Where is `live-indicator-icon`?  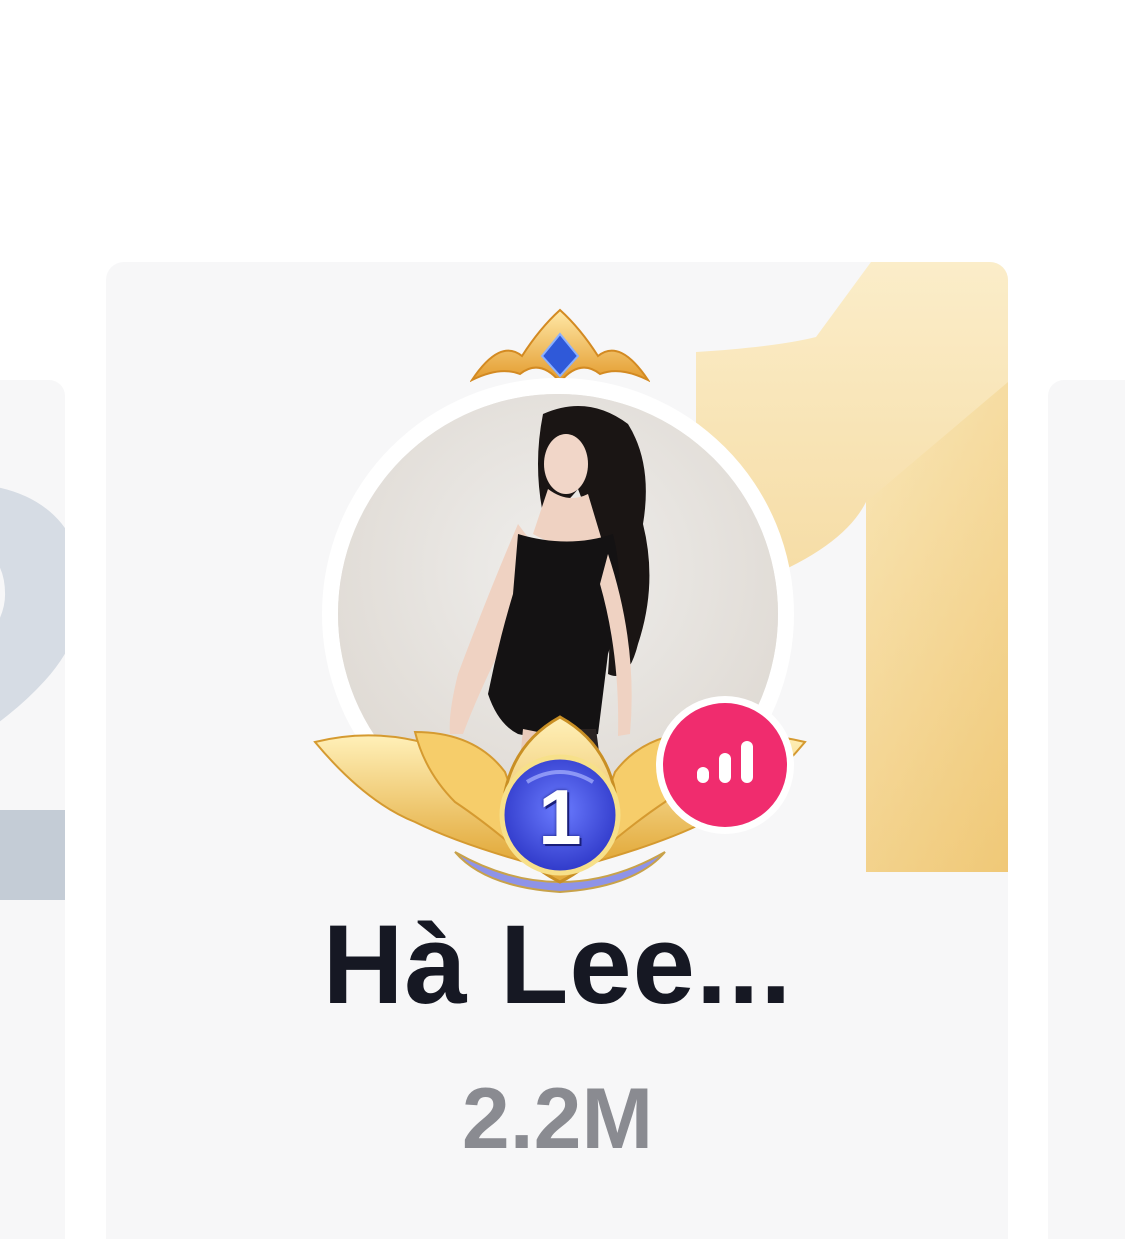 live-indicator-icon is located at coordinates (725, 765).